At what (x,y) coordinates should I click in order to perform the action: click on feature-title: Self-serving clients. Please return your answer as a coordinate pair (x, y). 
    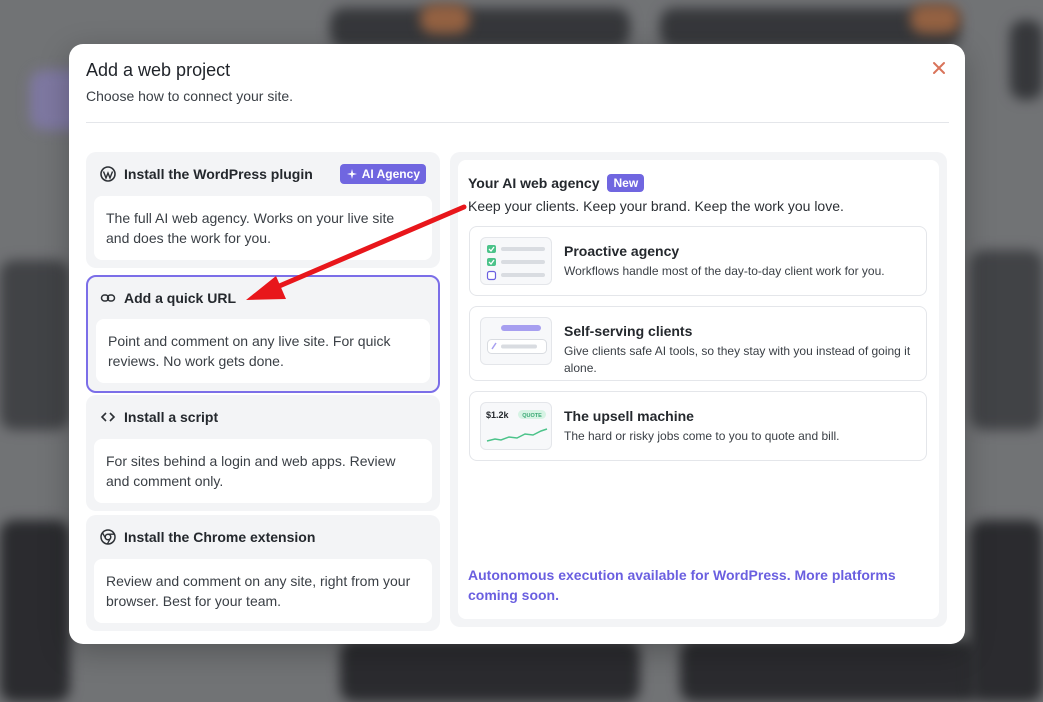
    Looking at the image, I should click on (628, 331).